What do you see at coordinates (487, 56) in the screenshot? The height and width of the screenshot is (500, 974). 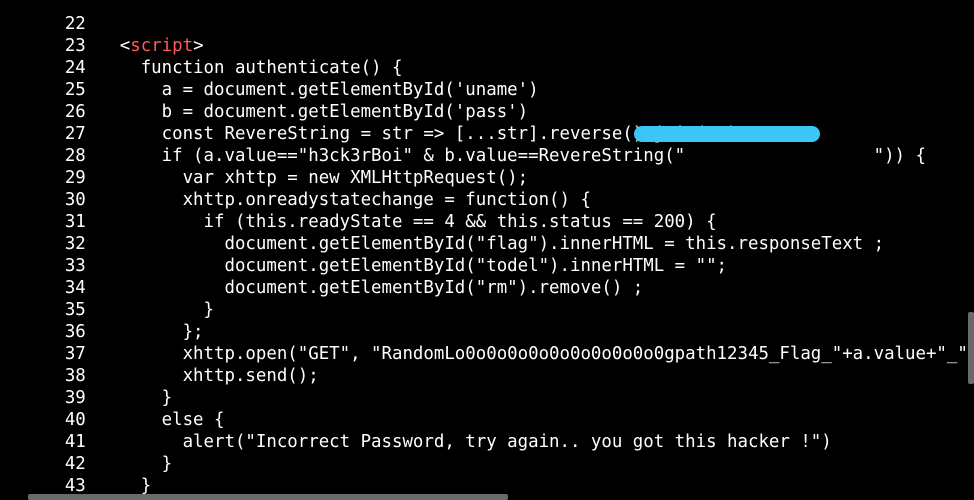 I see `code-line: 24 function authenticate() {` at bounding box center [487, 56].